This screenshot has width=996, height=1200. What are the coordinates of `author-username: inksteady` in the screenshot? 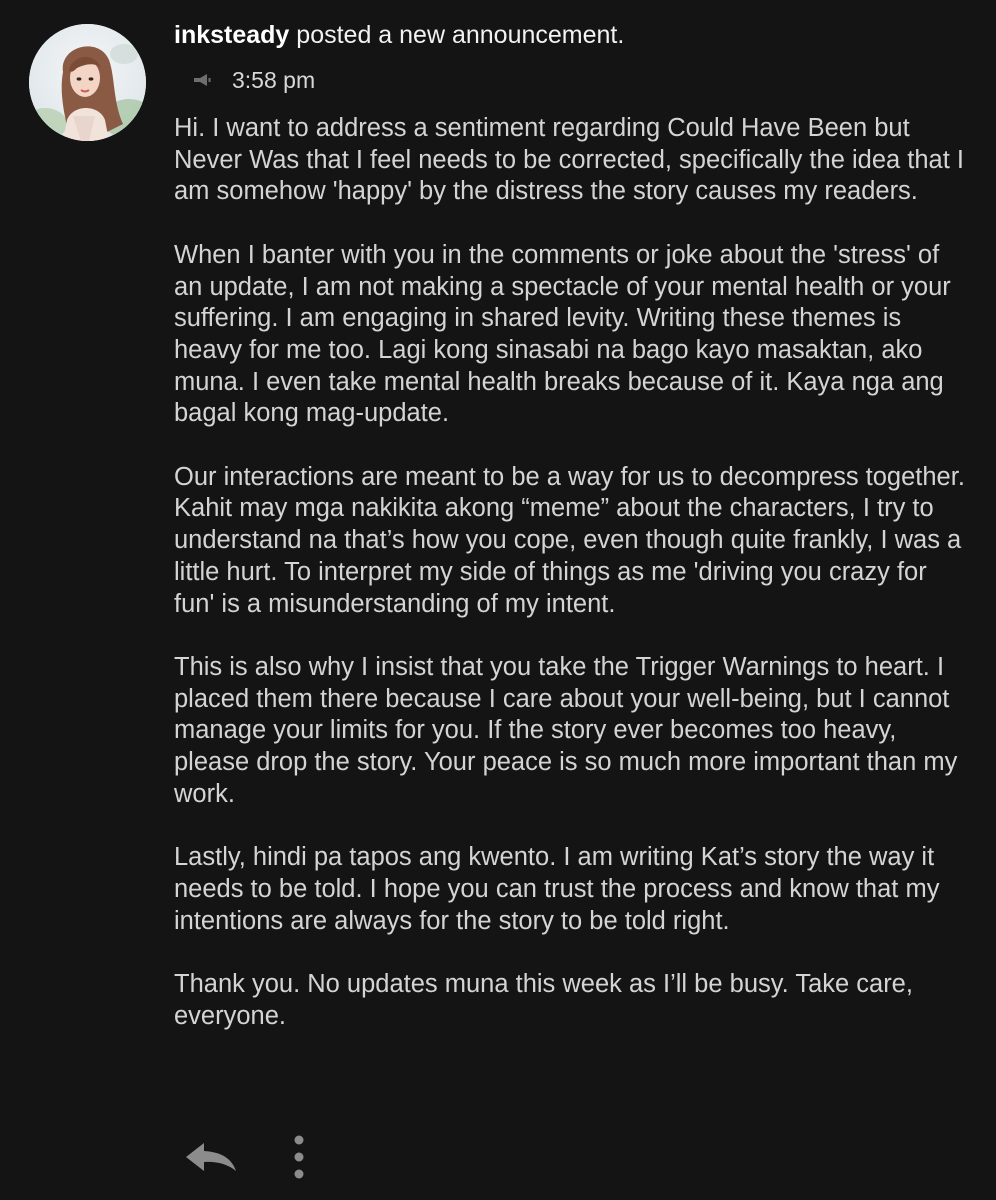 It's located at (231, 35).